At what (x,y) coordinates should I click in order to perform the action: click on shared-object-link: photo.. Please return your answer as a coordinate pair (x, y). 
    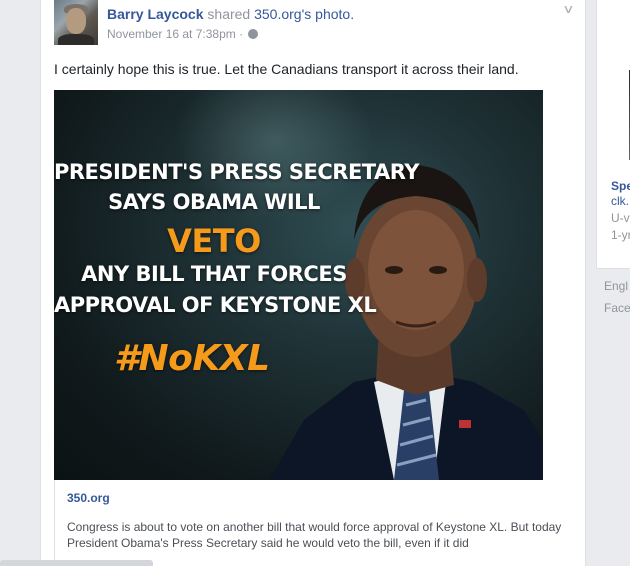
    Looking at the image, I should click on (334, 14).